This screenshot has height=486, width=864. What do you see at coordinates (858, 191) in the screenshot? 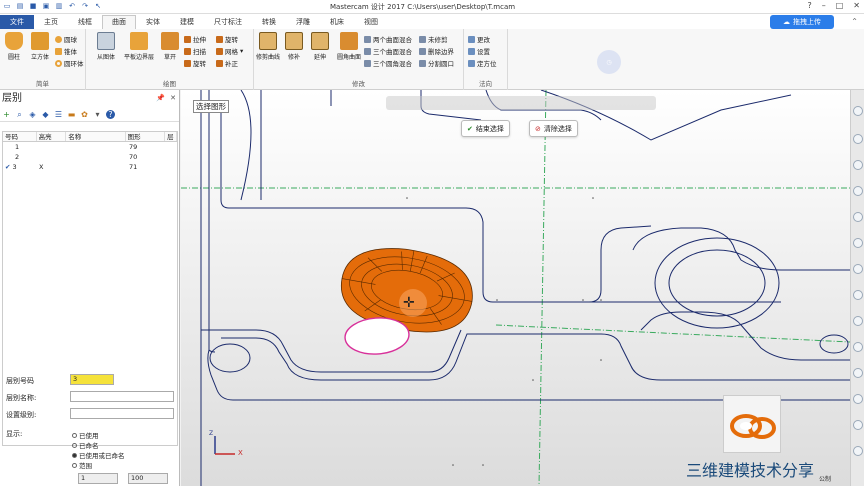
I see `view-iso-icon` at bounding box center [858, 191].